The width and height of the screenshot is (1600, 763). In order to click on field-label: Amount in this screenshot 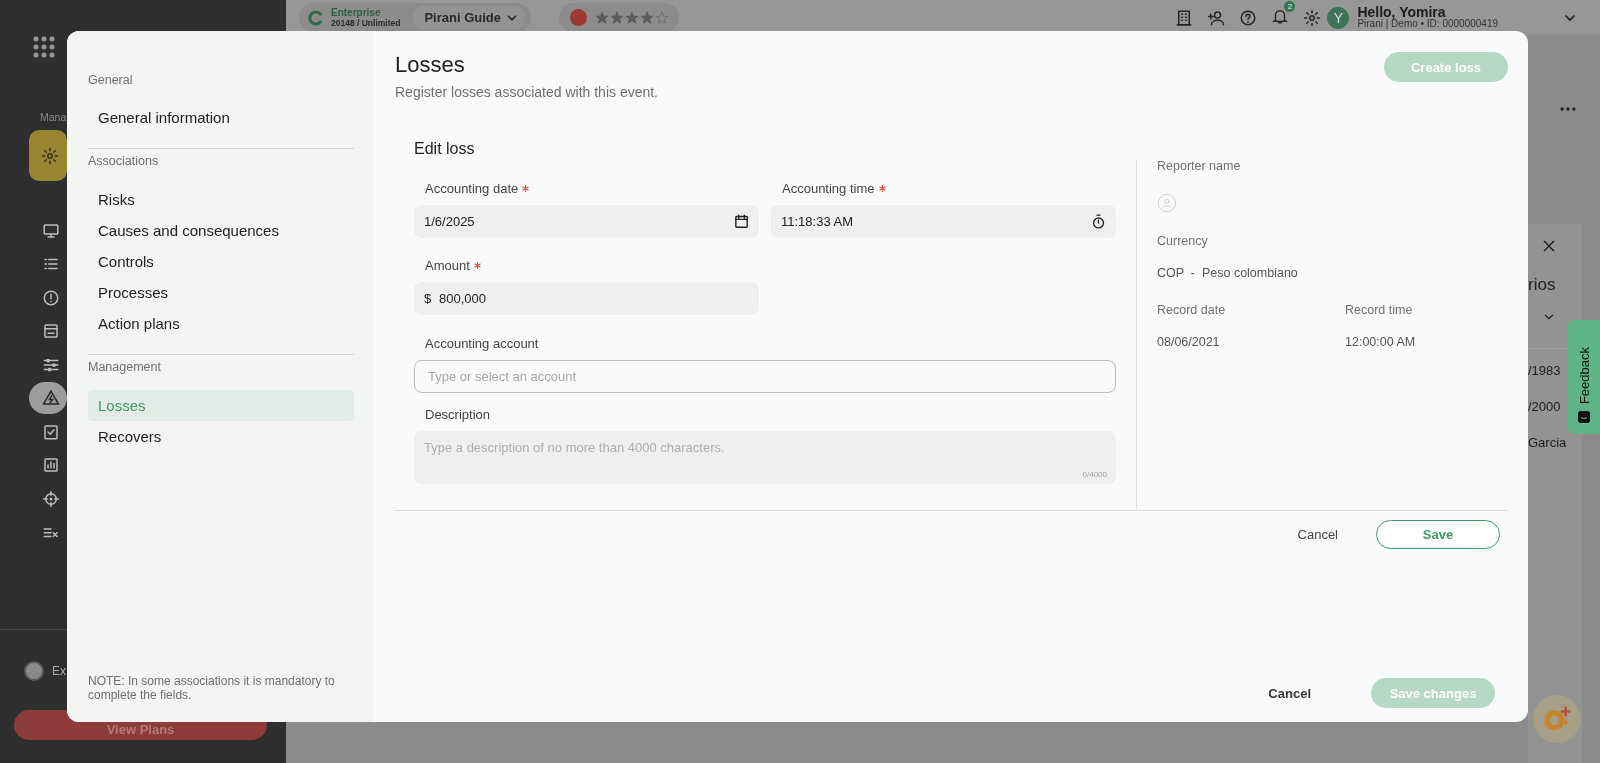, I will do `click(447, 265)`.